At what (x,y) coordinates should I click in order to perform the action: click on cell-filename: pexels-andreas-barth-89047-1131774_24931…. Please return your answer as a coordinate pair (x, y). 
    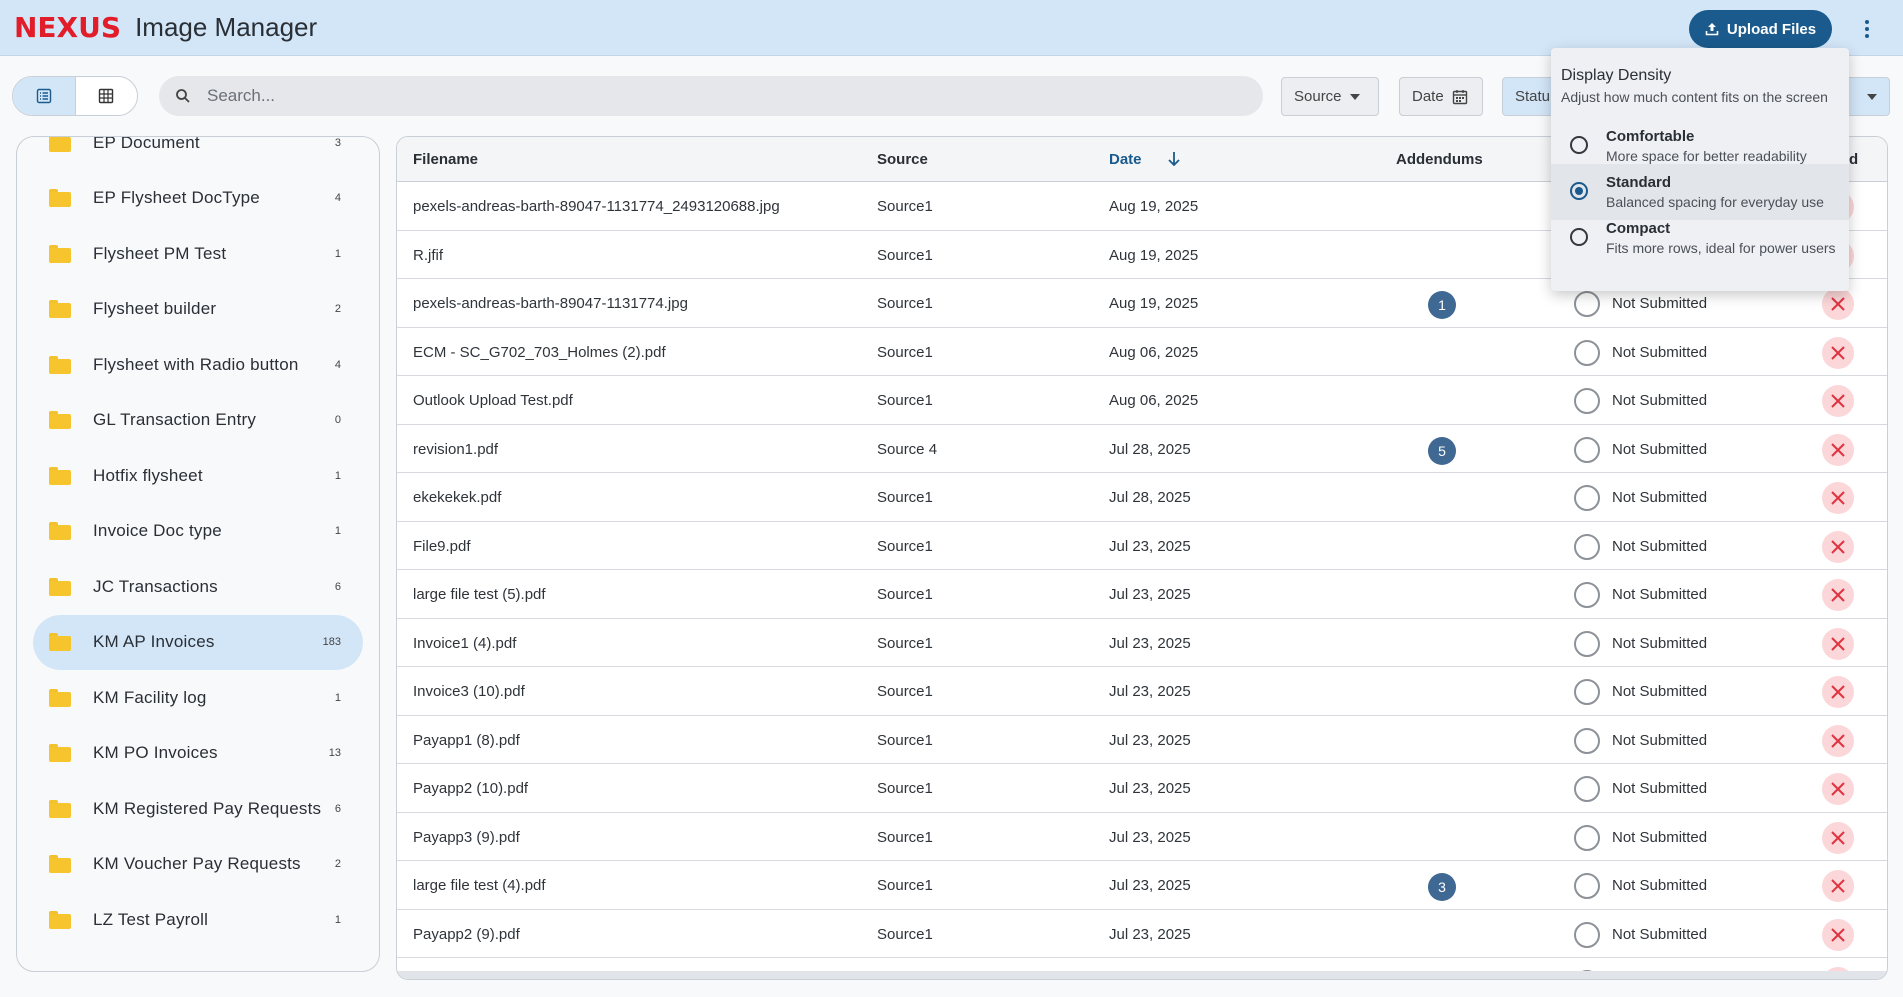
    Looking at the image, I should click on (596, 206).